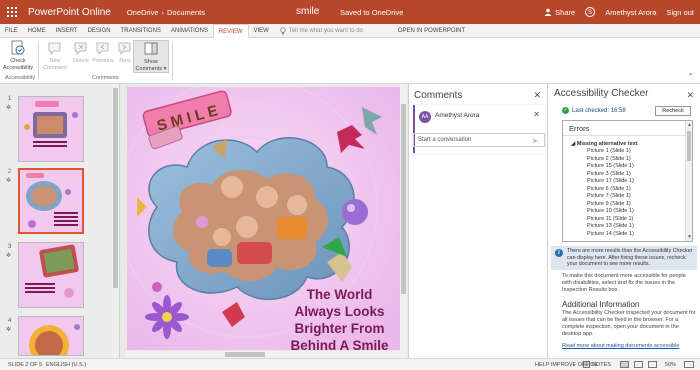 The height and width of the screenshot is (370, 700). What do you see at coordinates (151, 48) in the screenshot?
I see `show-comments-icon` at bounding box center [151, 48].